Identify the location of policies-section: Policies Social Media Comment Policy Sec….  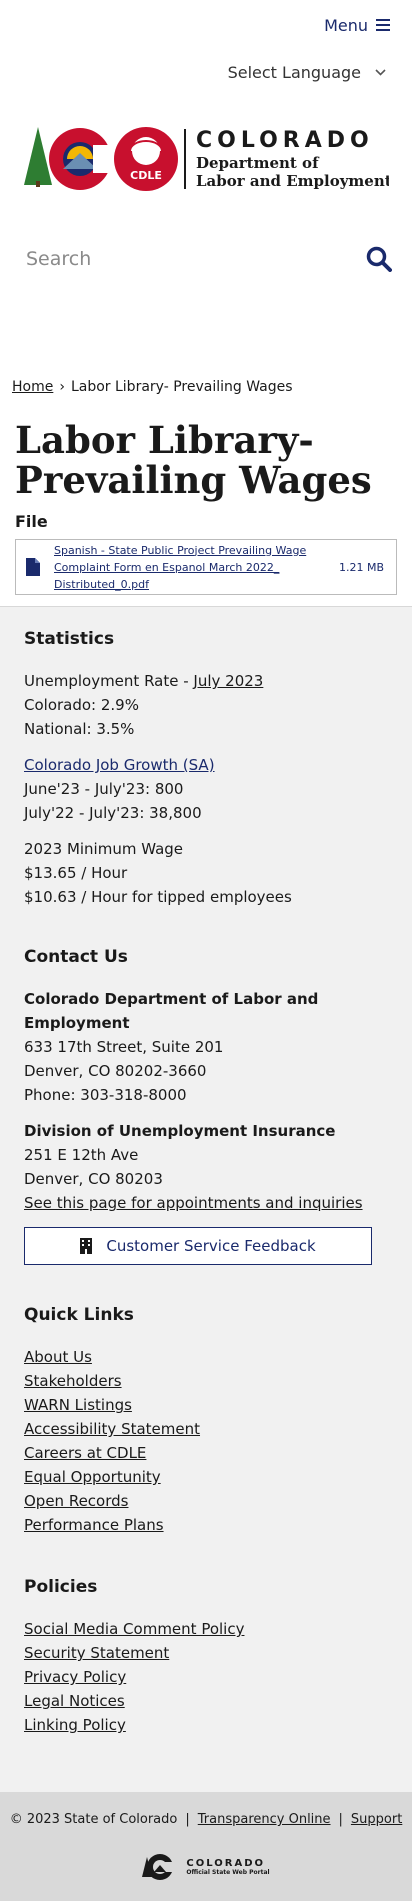
(206, 1657).